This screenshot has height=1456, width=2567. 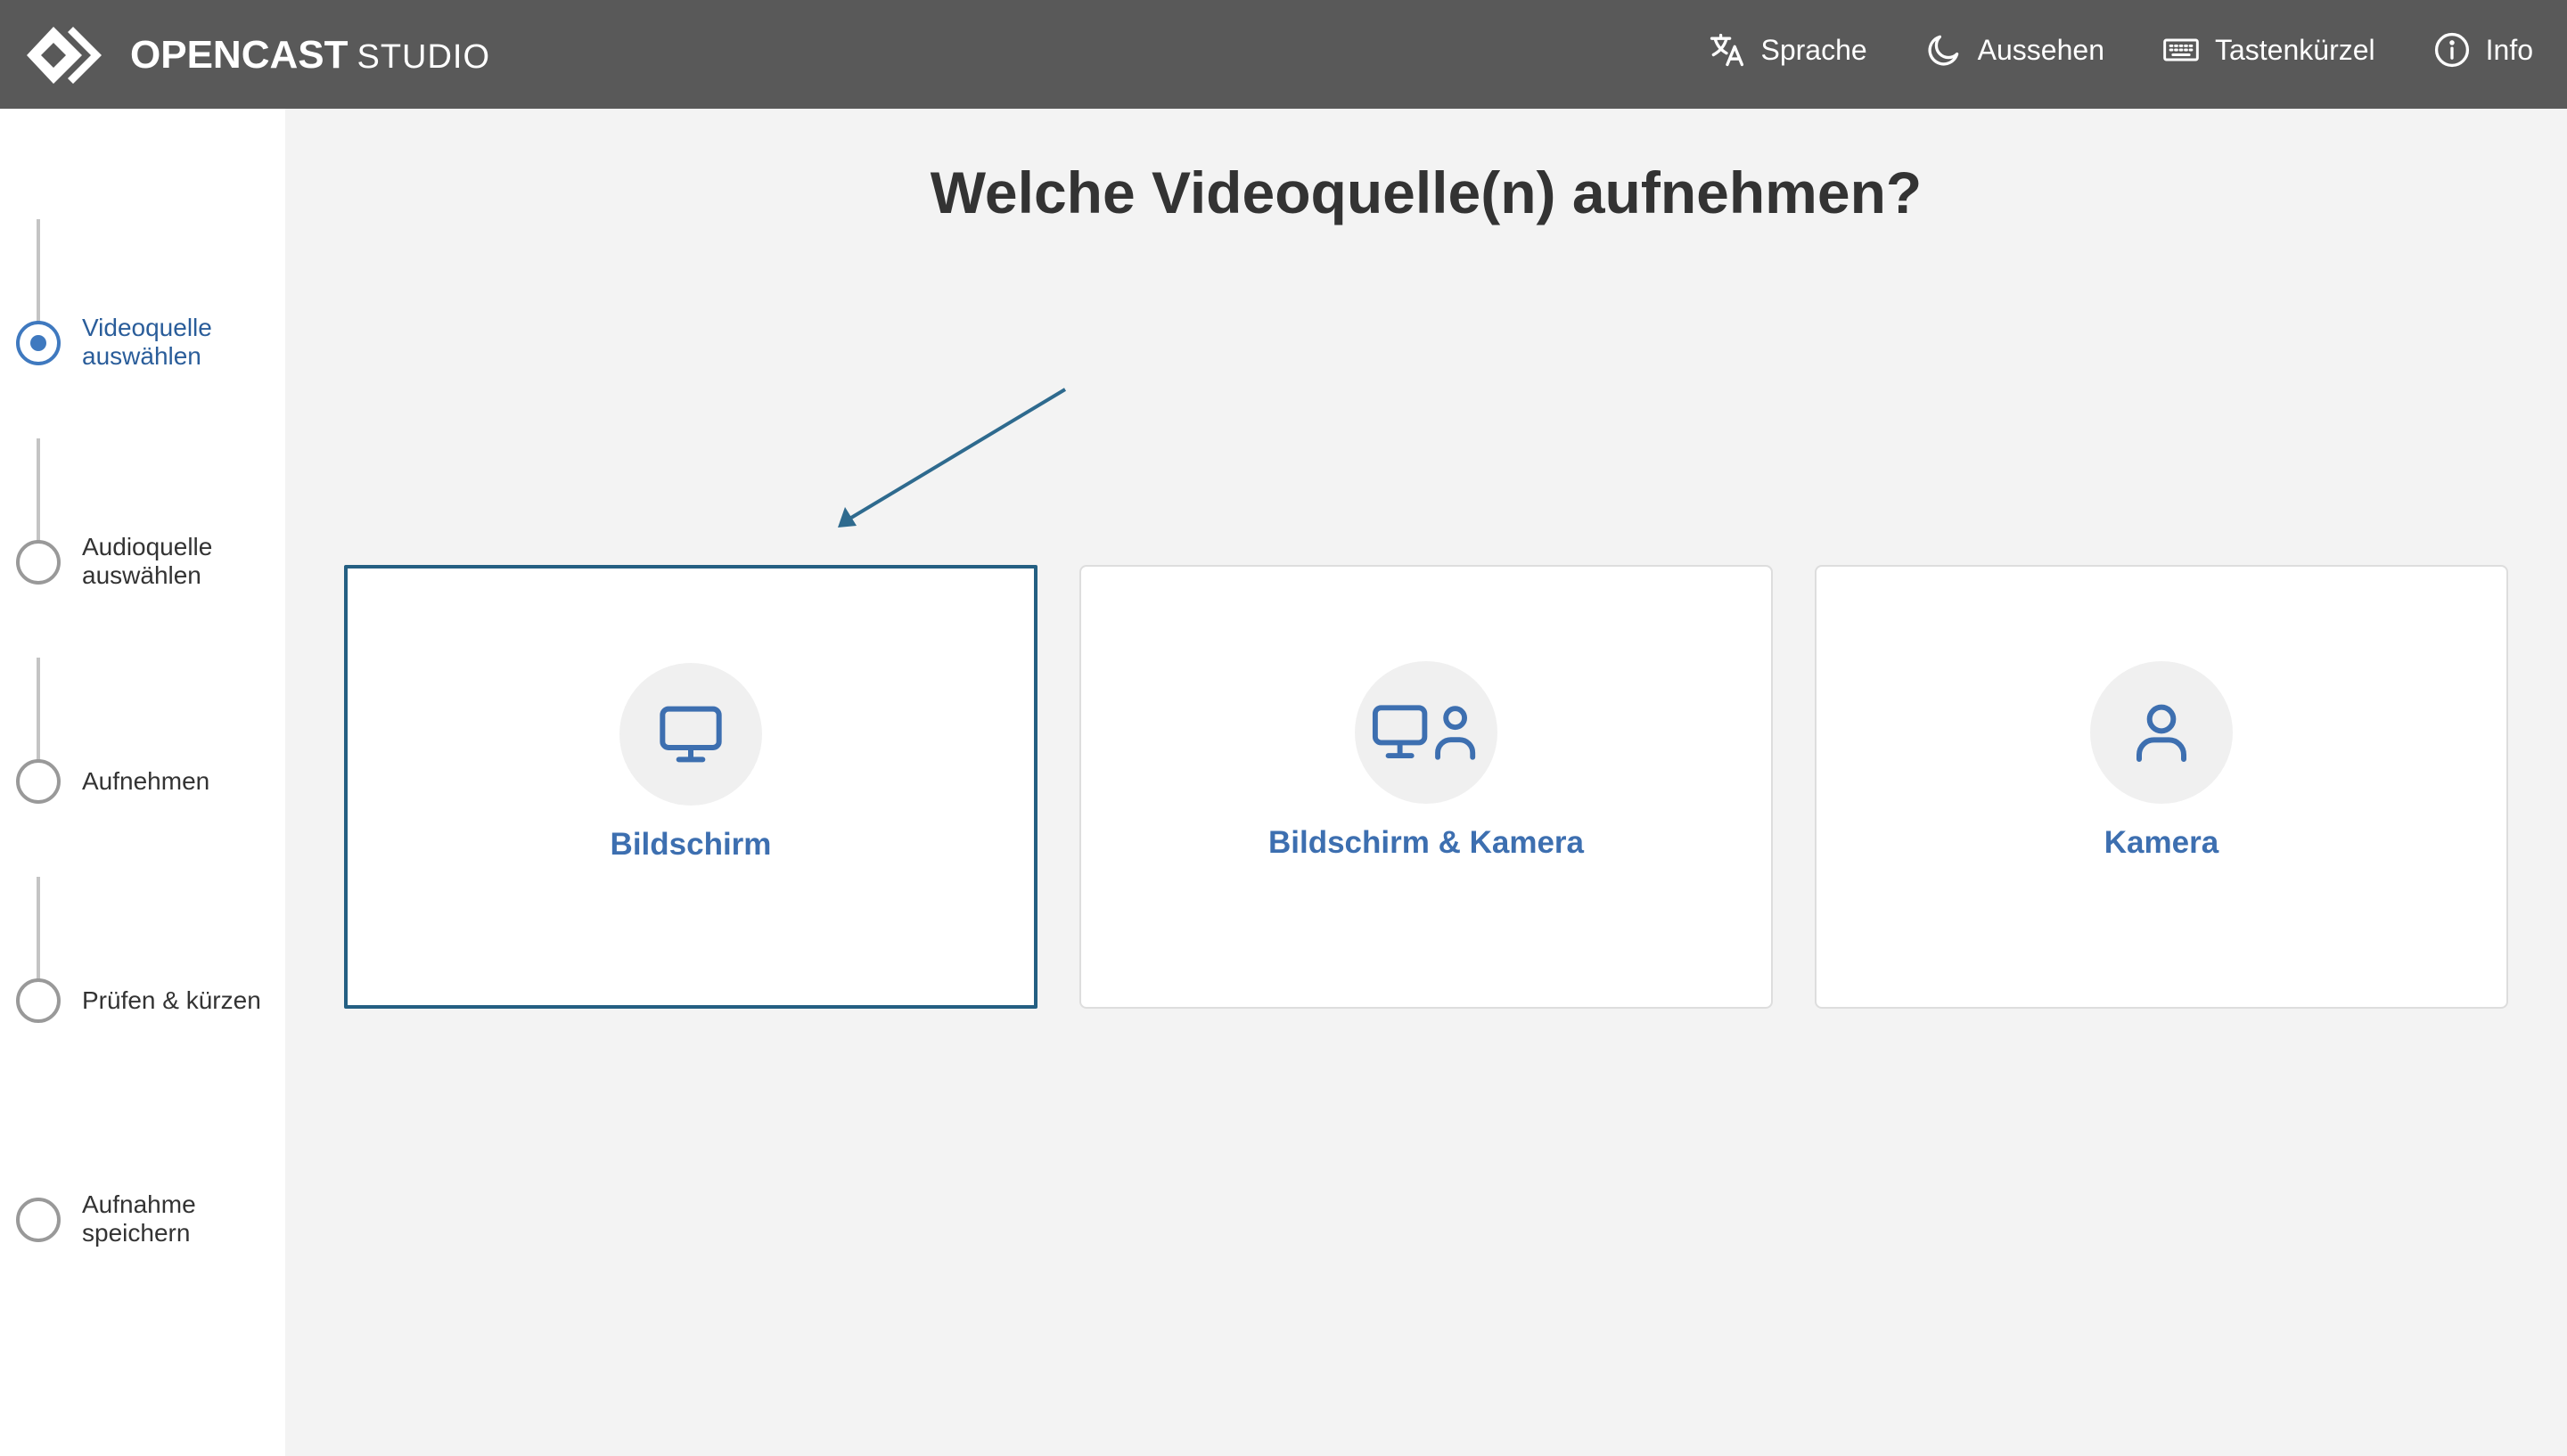 What do you see at coordinates (171, 1000) in the screenshot?
I see `step-label-review: Prüfen & kürzen` at bounding box center [171, 1000].